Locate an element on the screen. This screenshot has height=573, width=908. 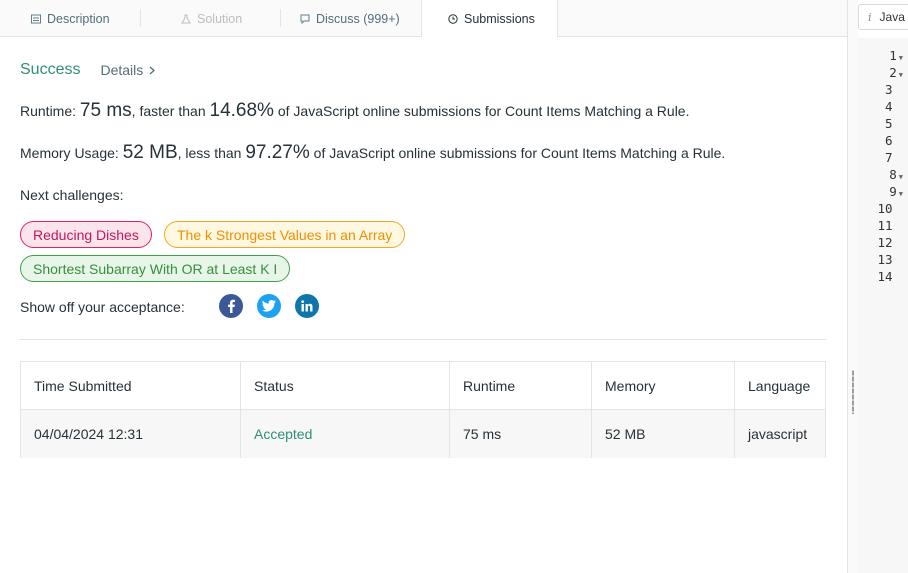
cell-memory: 52 MB is located at coordinates (663, 434).